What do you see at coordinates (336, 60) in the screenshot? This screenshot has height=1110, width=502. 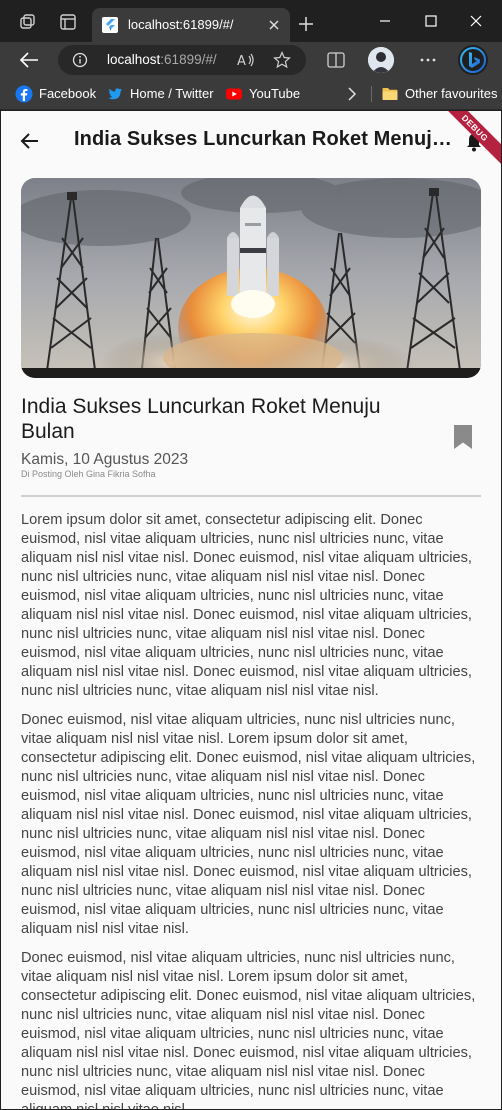 I see `split-screen-icon` at bounding box center [336, 60].